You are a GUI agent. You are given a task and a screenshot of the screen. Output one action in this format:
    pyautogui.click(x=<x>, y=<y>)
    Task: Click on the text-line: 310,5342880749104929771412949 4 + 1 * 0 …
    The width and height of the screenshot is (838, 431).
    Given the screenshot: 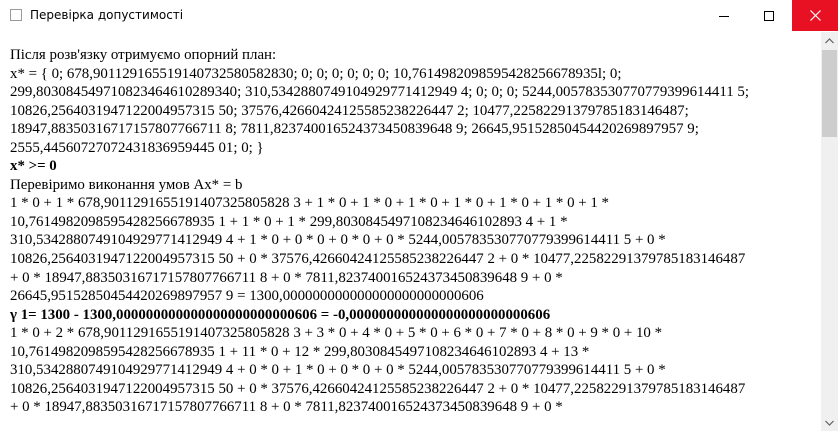 What is the action you would take?
    pyautogui.click(x=338, y=240)
    